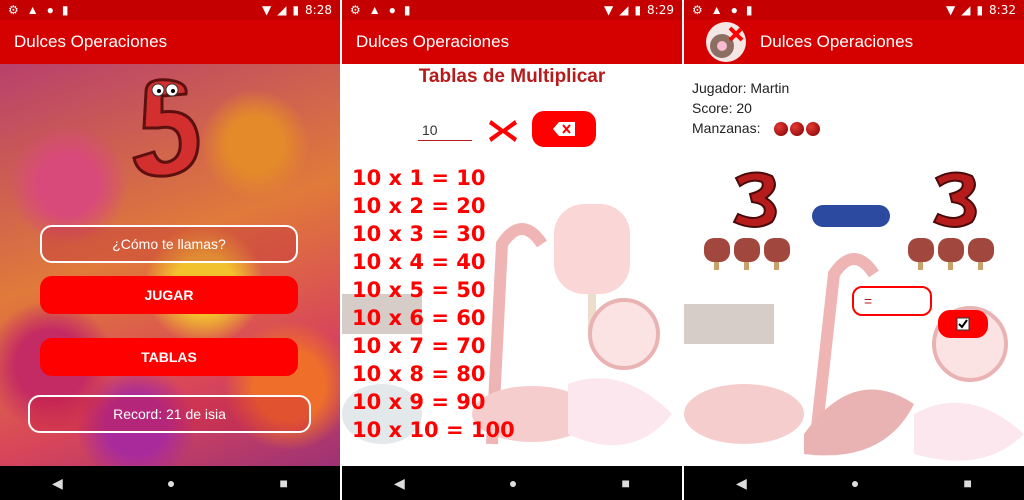  I want to click on table-row: 10 x 6 = 60, so click(433, 318).